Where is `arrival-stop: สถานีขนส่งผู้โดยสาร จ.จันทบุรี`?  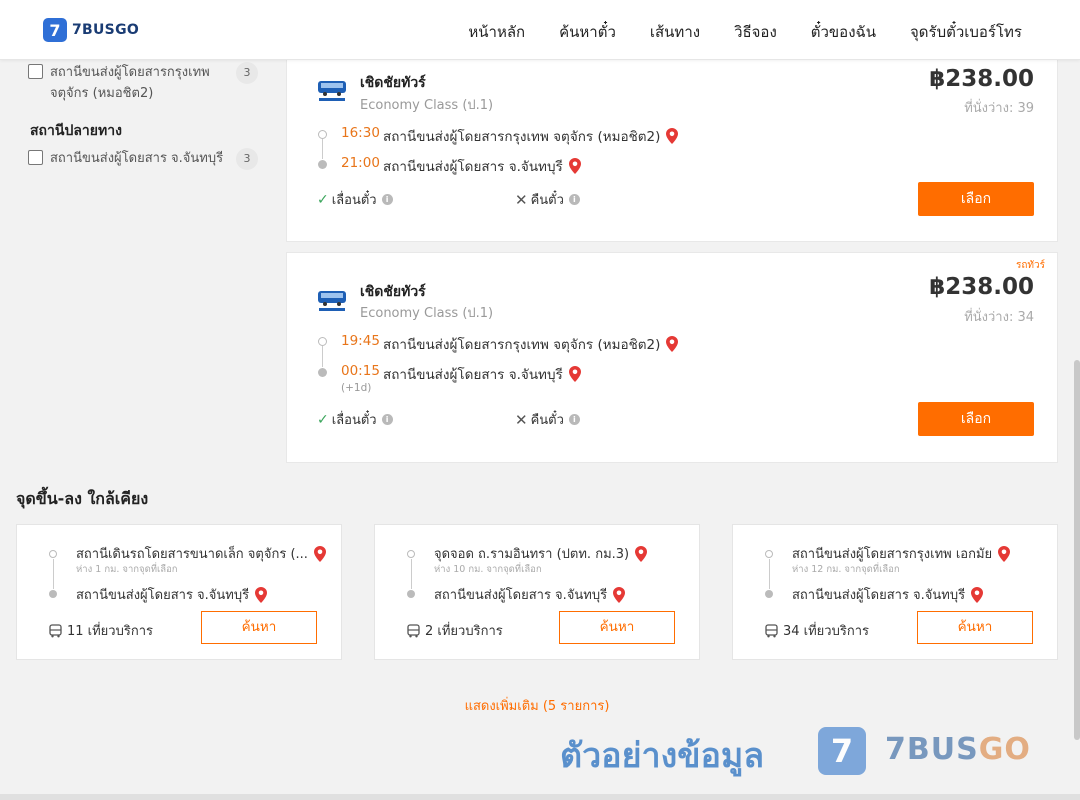
arrival-stop: สถานีขนส่งผู้โดยสาร จ.จันทบุรี is located at coordinates (482, 166).